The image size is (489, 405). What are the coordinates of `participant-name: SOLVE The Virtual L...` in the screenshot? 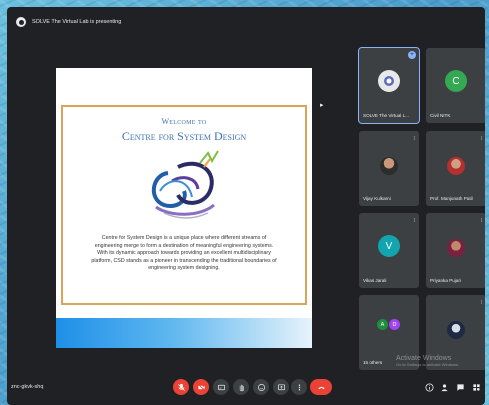 It's located at (386, 115).